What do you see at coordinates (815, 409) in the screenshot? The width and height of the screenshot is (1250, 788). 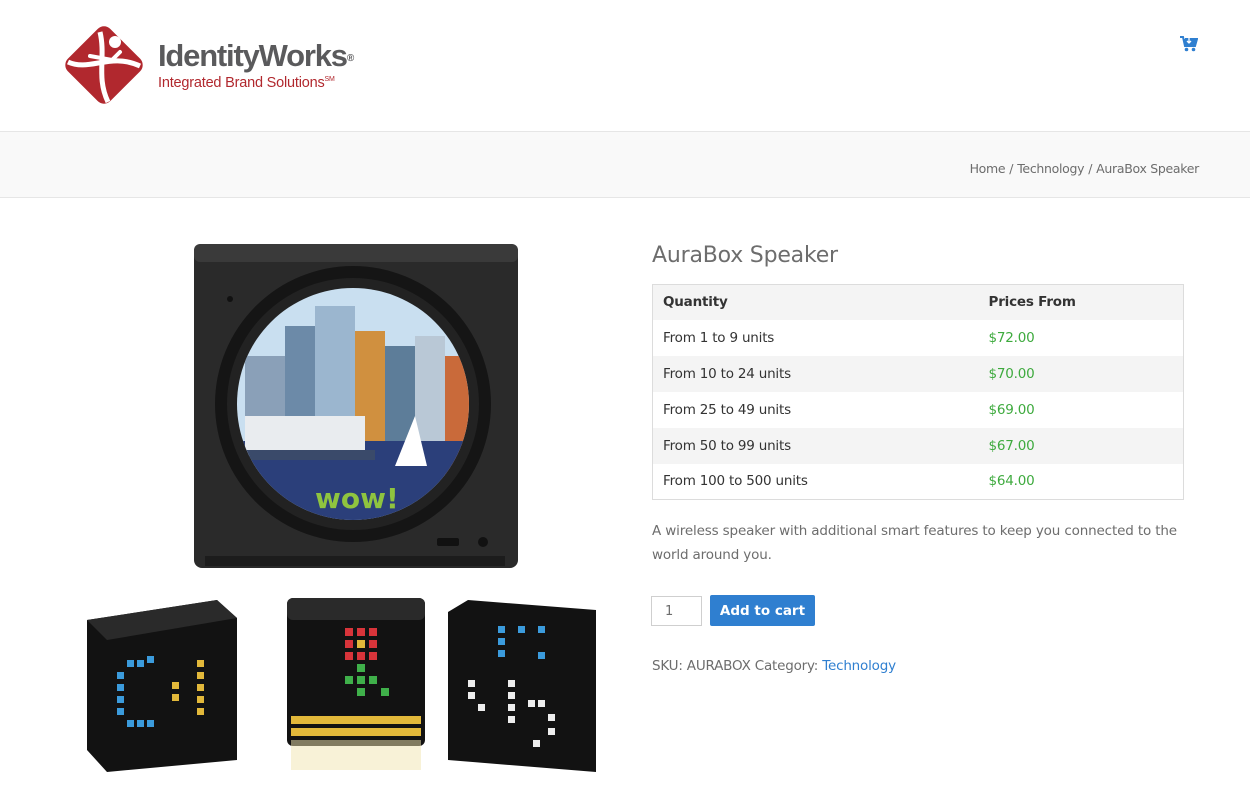 I see `quantity-cell: From 25 to 49 units` at bounding box center [815, 409].